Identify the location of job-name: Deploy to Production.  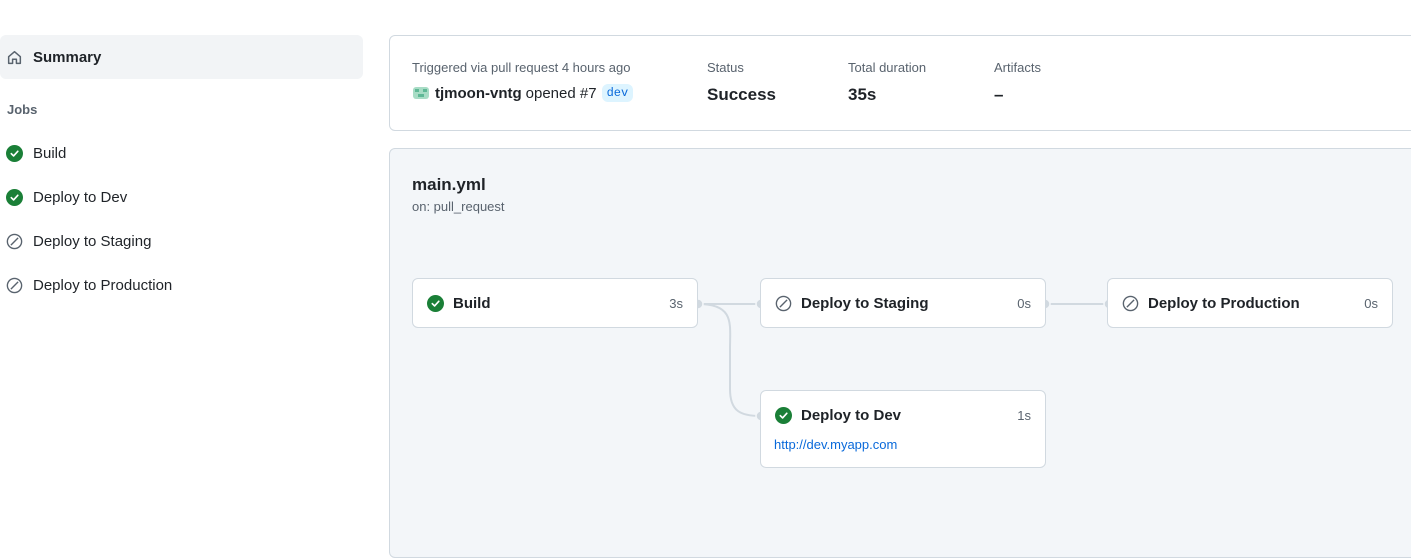
(1224, 303).